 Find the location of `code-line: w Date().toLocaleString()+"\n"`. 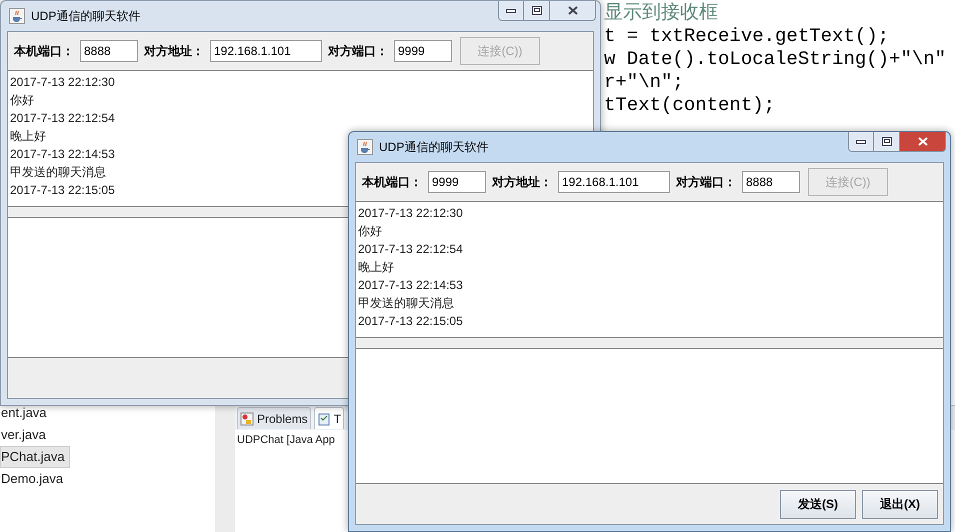

code-line: w Date().toLocaleString()+"\n" is located at coordinates (776, 59).